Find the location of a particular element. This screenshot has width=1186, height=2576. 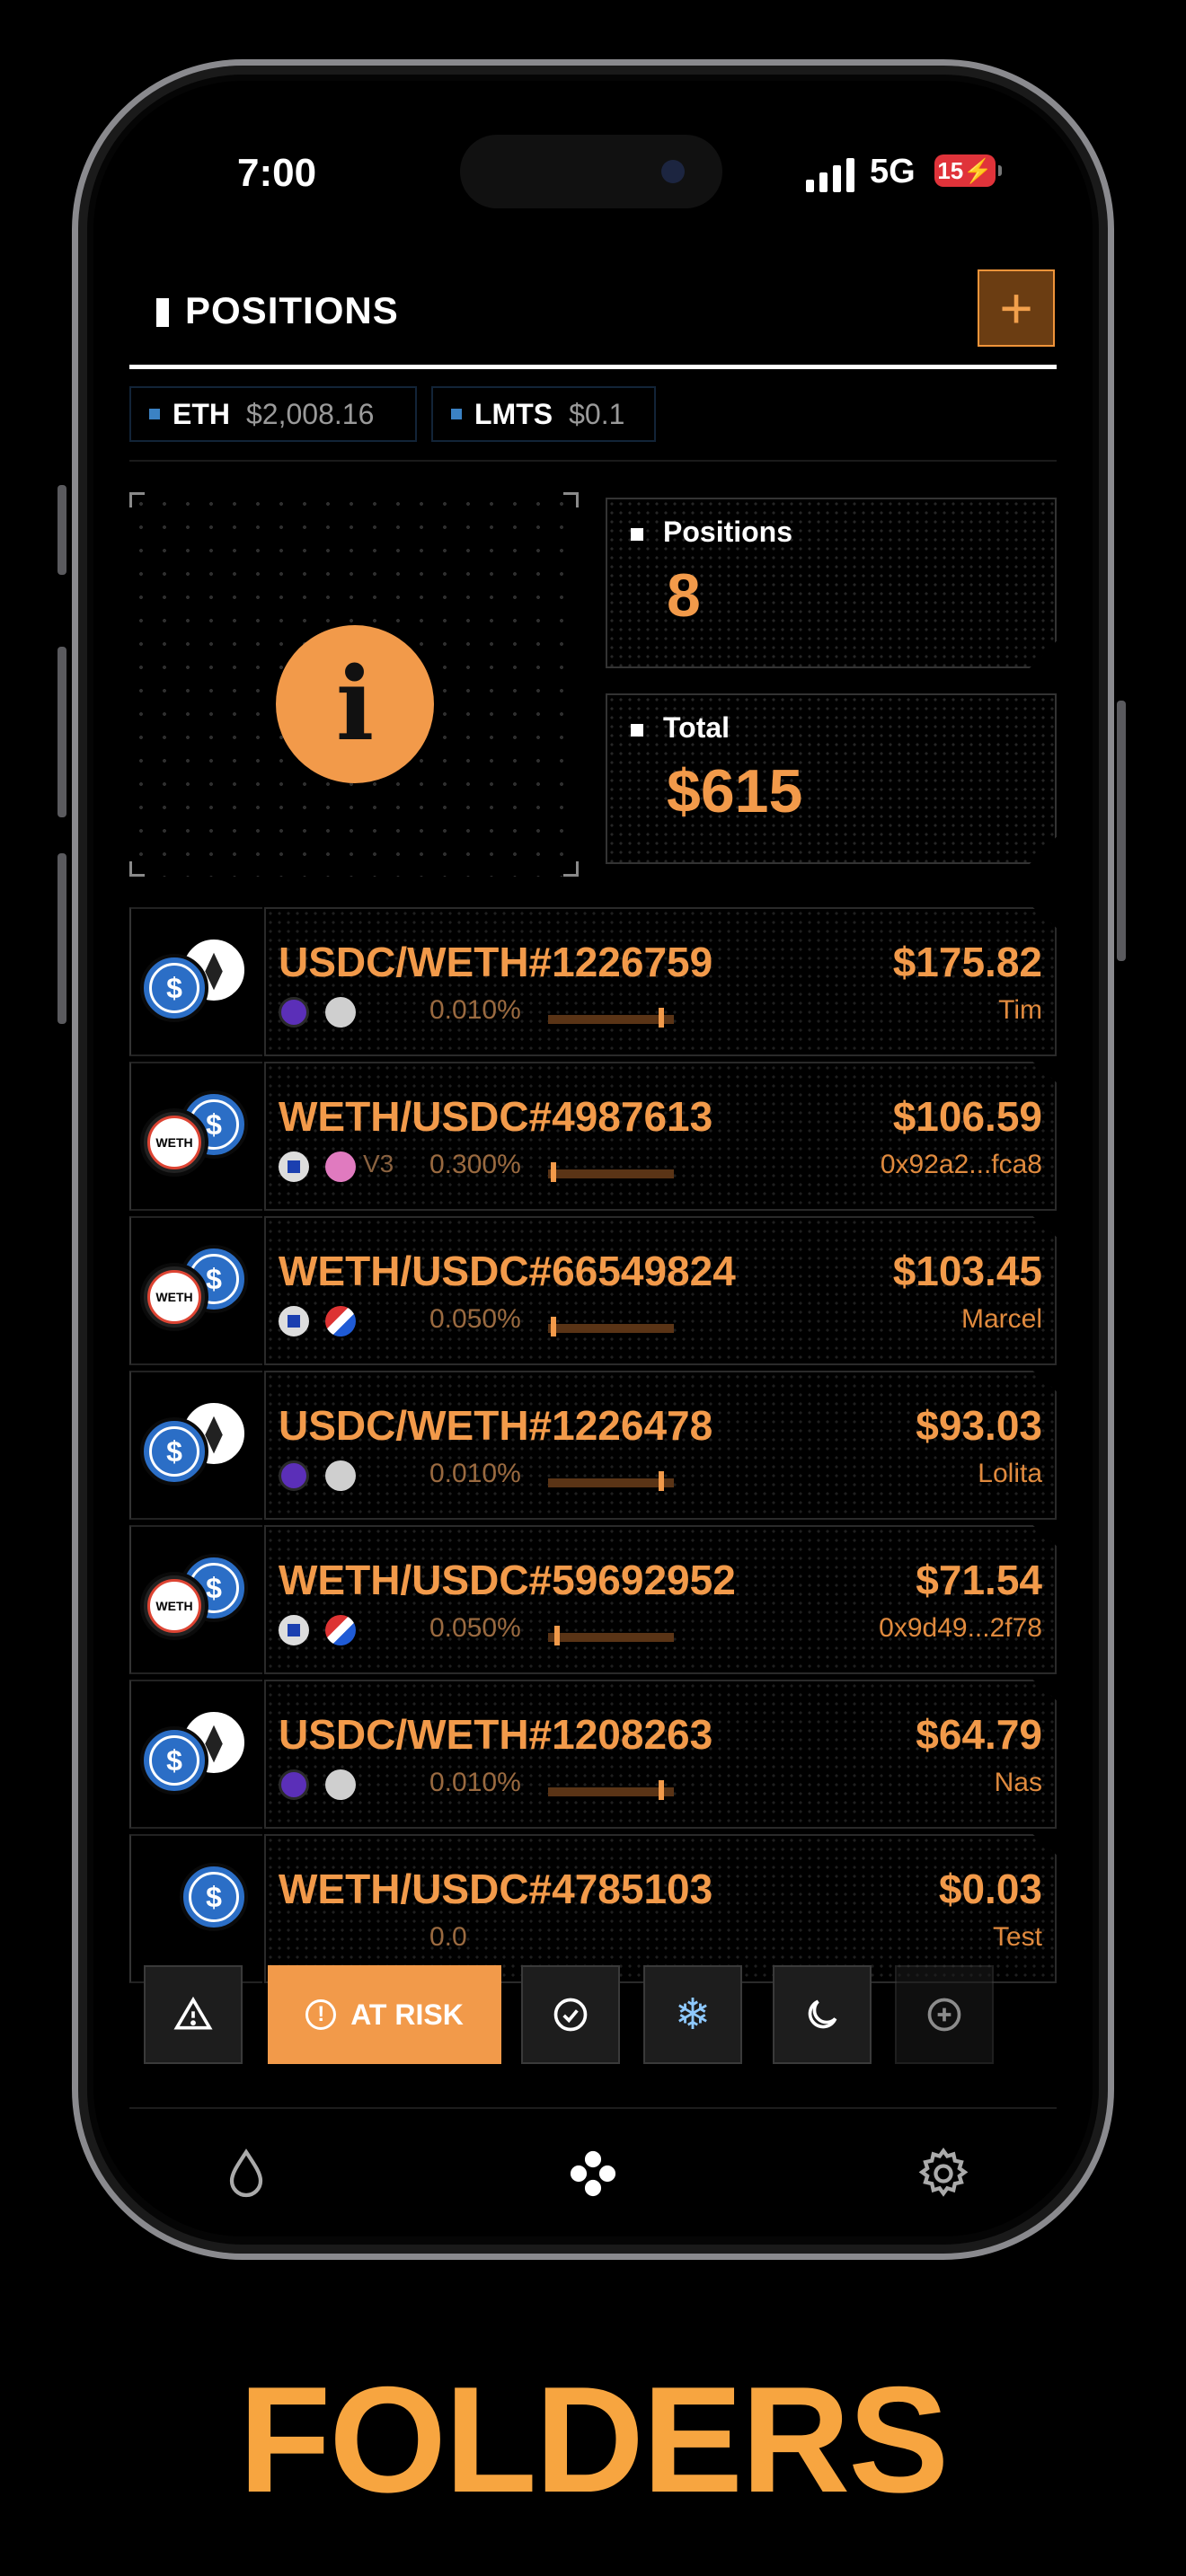

mute-switch is located at coordinates (62, 530).